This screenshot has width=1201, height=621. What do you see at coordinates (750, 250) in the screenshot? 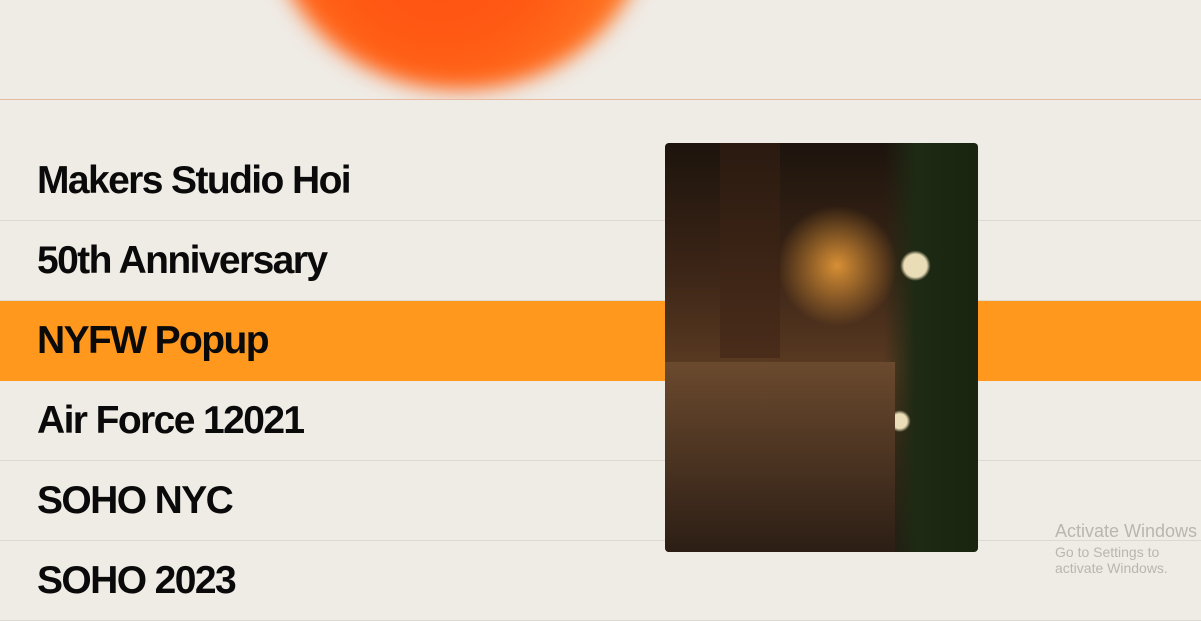
I see `image-building` at bounding box center [750, 250].